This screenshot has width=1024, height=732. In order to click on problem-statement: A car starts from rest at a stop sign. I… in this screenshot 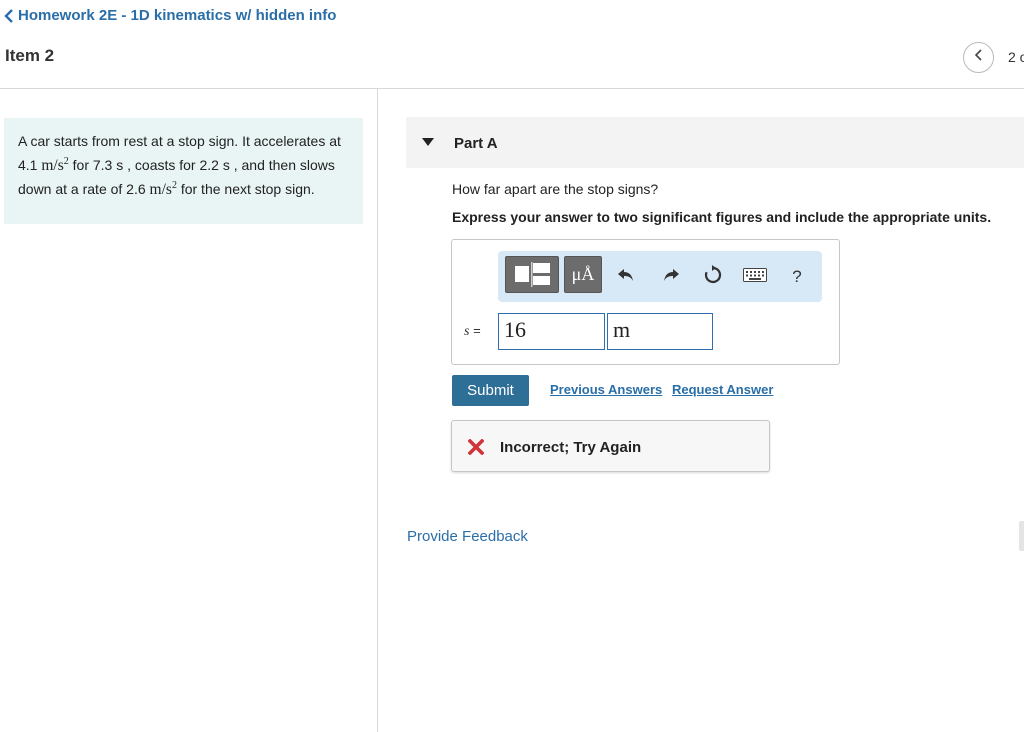, I will do `click(183, 171)`.